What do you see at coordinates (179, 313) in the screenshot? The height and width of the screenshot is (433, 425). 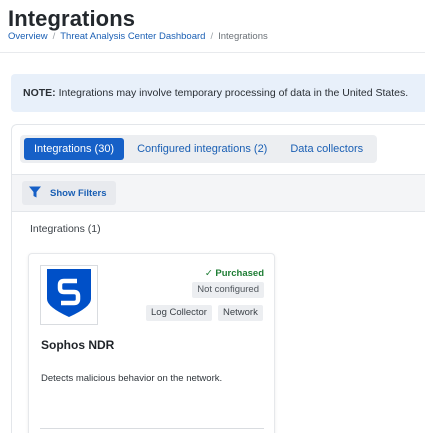 I see `tag-log-collector: Log Collector` at bounding box center [179, 313].